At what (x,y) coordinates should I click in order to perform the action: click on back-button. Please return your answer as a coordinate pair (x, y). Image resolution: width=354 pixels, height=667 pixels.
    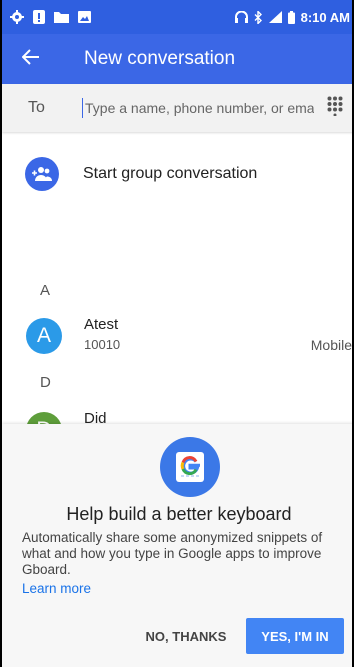
    Looking at the image, I should click on (31, 59).